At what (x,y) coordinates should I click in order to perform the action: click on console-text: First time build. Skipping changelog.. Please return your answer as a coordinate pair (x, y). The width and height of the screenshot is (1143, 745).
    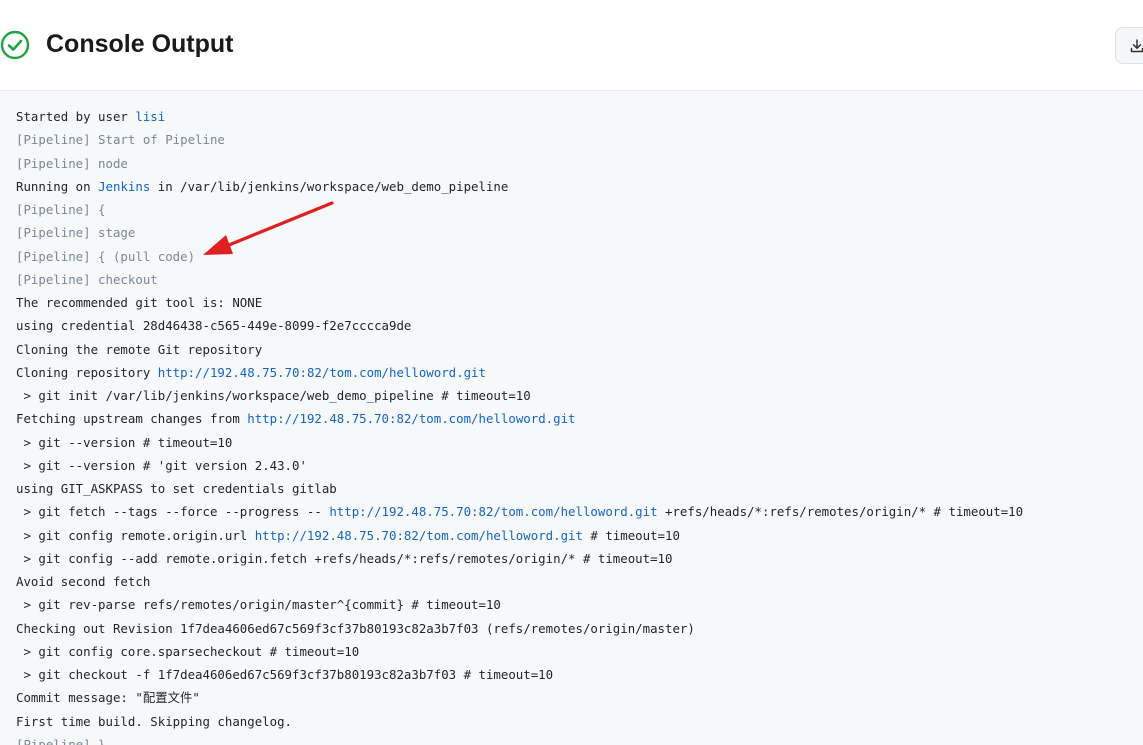
    Looking at the image, I should click on (154, 721).